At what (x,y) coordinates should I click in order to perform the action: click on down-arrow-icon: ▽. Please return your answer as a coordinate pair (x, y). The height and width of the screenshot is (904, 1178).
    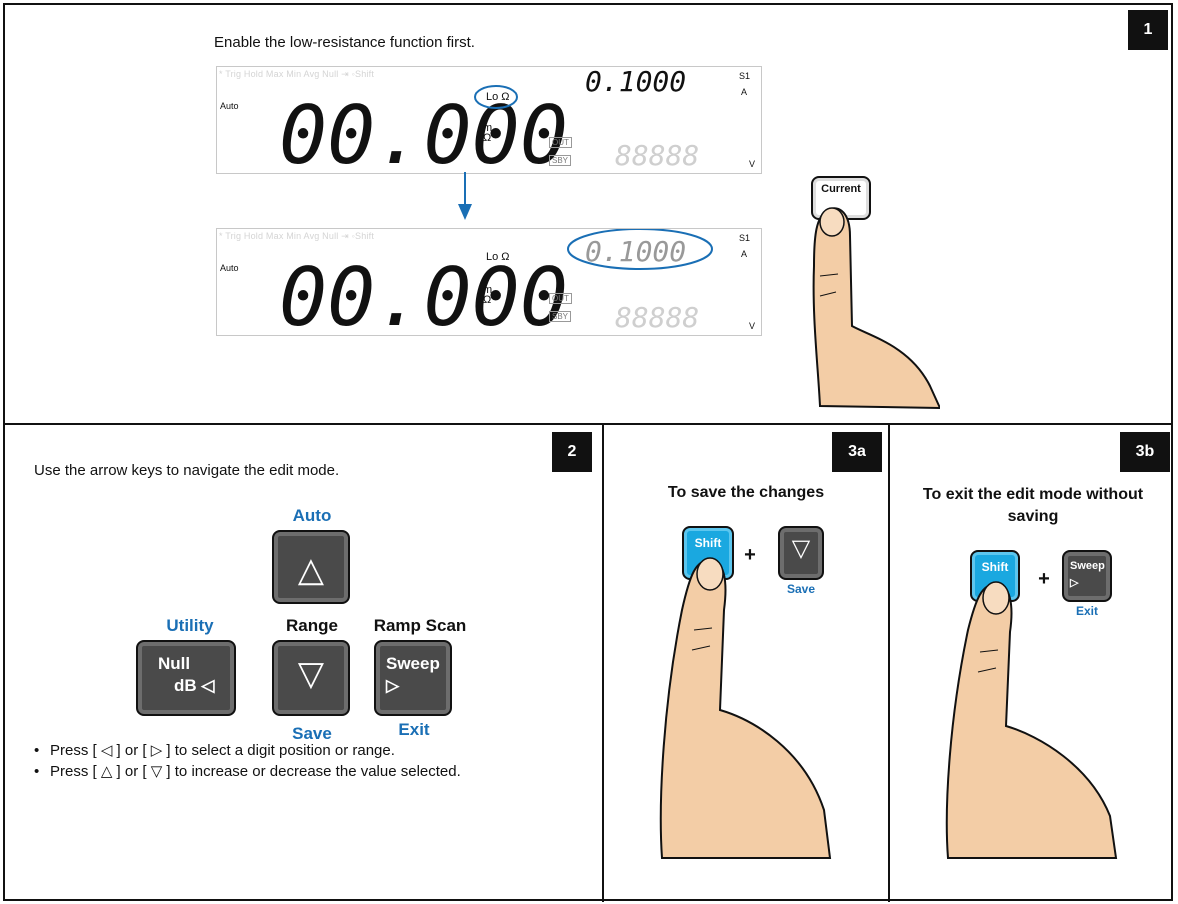
    Looking at the image, I should click on (311, 674).